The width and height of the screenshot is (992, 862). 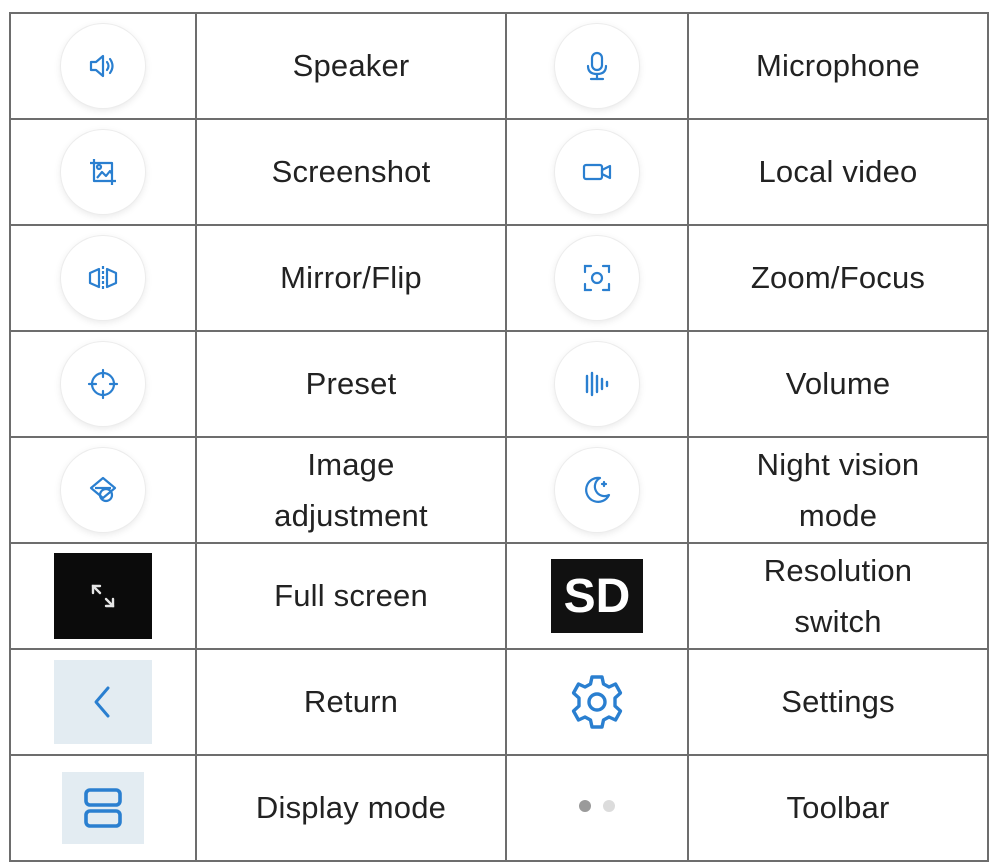 What do you see at coordinates (499, 702) in the screenshot?
I see `table-row: Return Settings` at bounding box center [499, 702].